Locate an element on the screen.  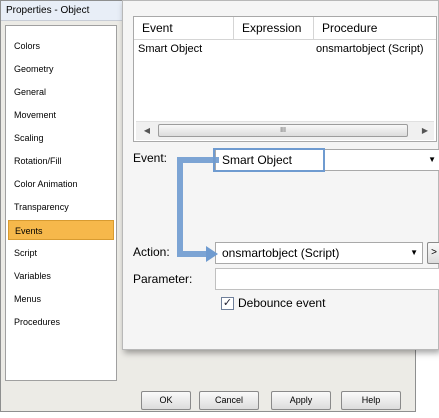
ok-button: OK is located at coordinates (166, 400).